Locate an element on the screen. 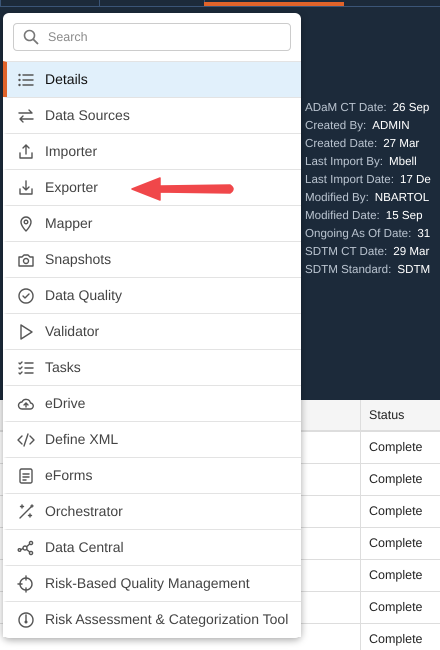 This screenshot has width=440, height=650. field-label: SDTM Standard: is located at coordinates (348, 269).